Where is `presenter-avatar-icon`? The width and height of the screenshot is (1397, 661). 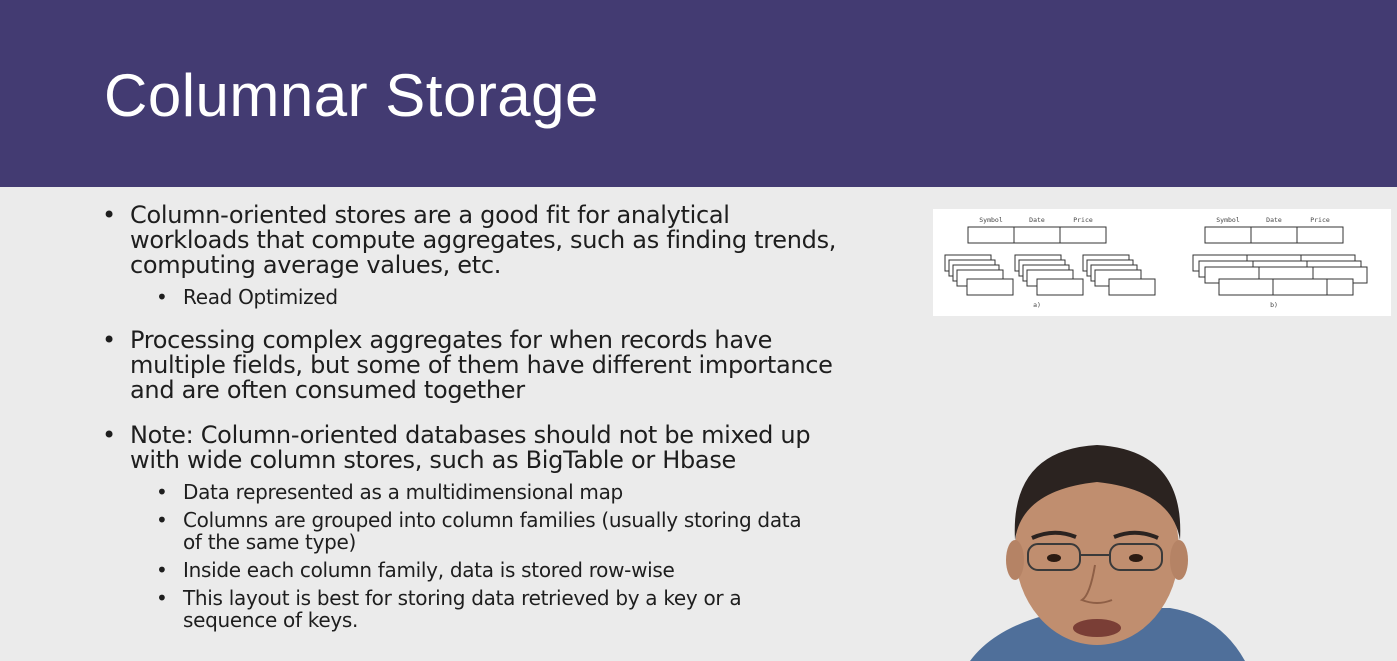 presenter-avatar-icon is located at coordinates (1107, 553).